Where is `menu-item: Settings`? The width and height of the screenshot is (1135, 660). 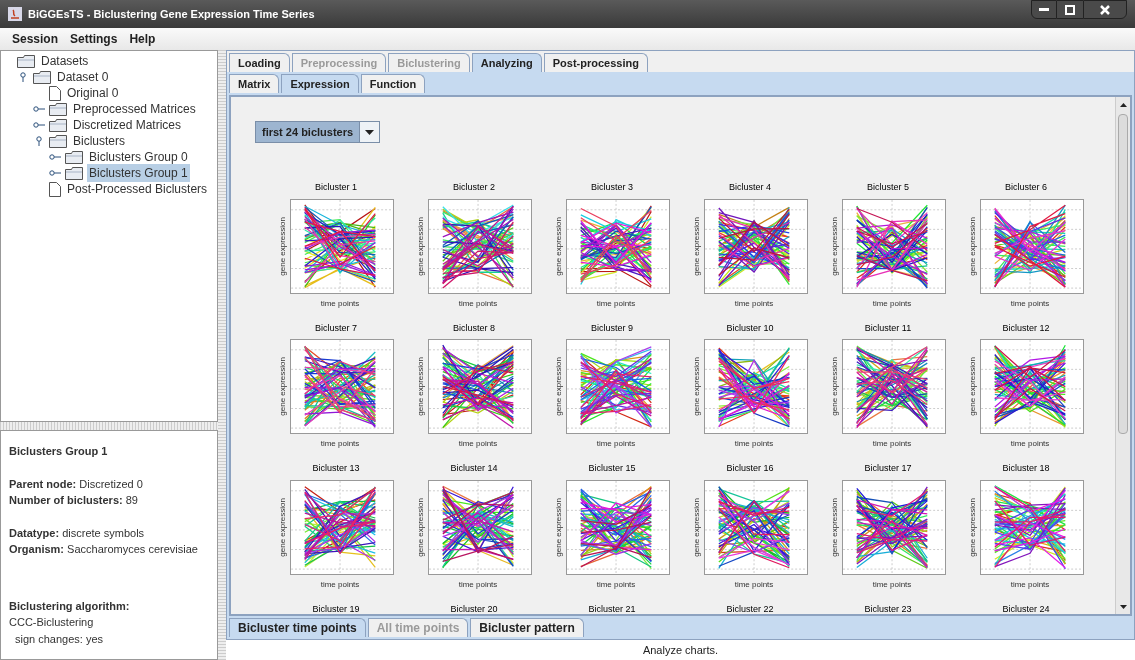
menu-item: Settings is located at coordinates (94, 39).